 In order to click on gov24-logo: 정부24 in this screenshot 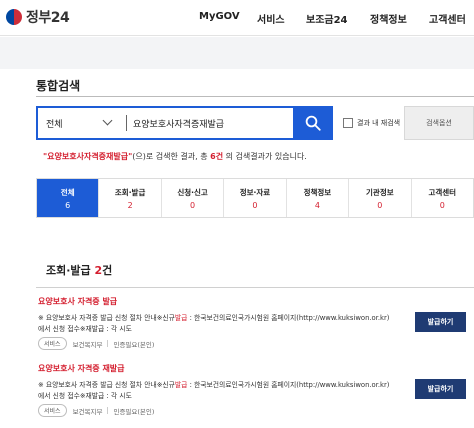, I will do `click(38, 17)`.